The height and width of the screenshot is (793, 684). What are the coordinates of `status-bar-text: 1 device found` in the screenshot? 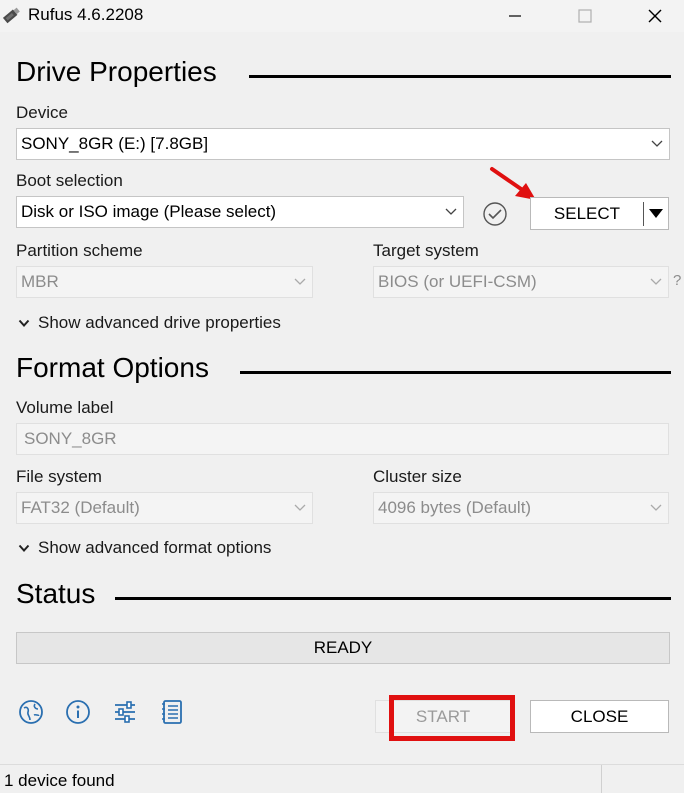 It's located at (59, 780).